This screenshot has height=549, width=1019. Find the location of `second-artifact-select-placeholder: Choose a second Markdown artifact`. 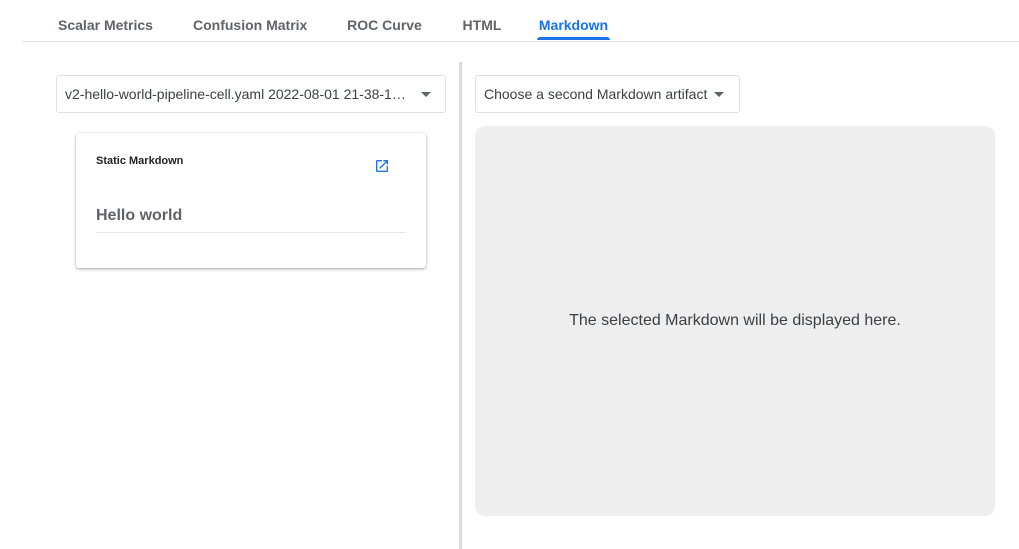

second-artifact-select-placeholder: Choose a second Markdown artifact is located at coordinates (596, 94).